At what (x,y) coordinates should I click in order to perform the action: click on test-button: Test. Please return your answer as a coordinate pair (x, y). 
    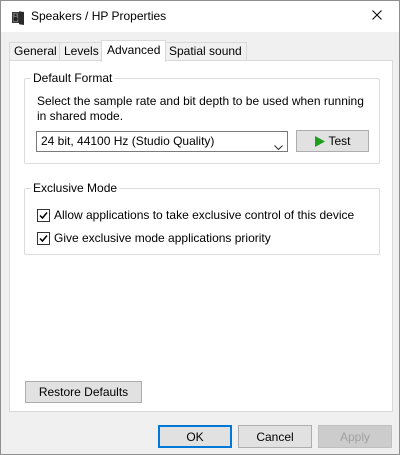
    Looking at the image, I should click on (332, 141).